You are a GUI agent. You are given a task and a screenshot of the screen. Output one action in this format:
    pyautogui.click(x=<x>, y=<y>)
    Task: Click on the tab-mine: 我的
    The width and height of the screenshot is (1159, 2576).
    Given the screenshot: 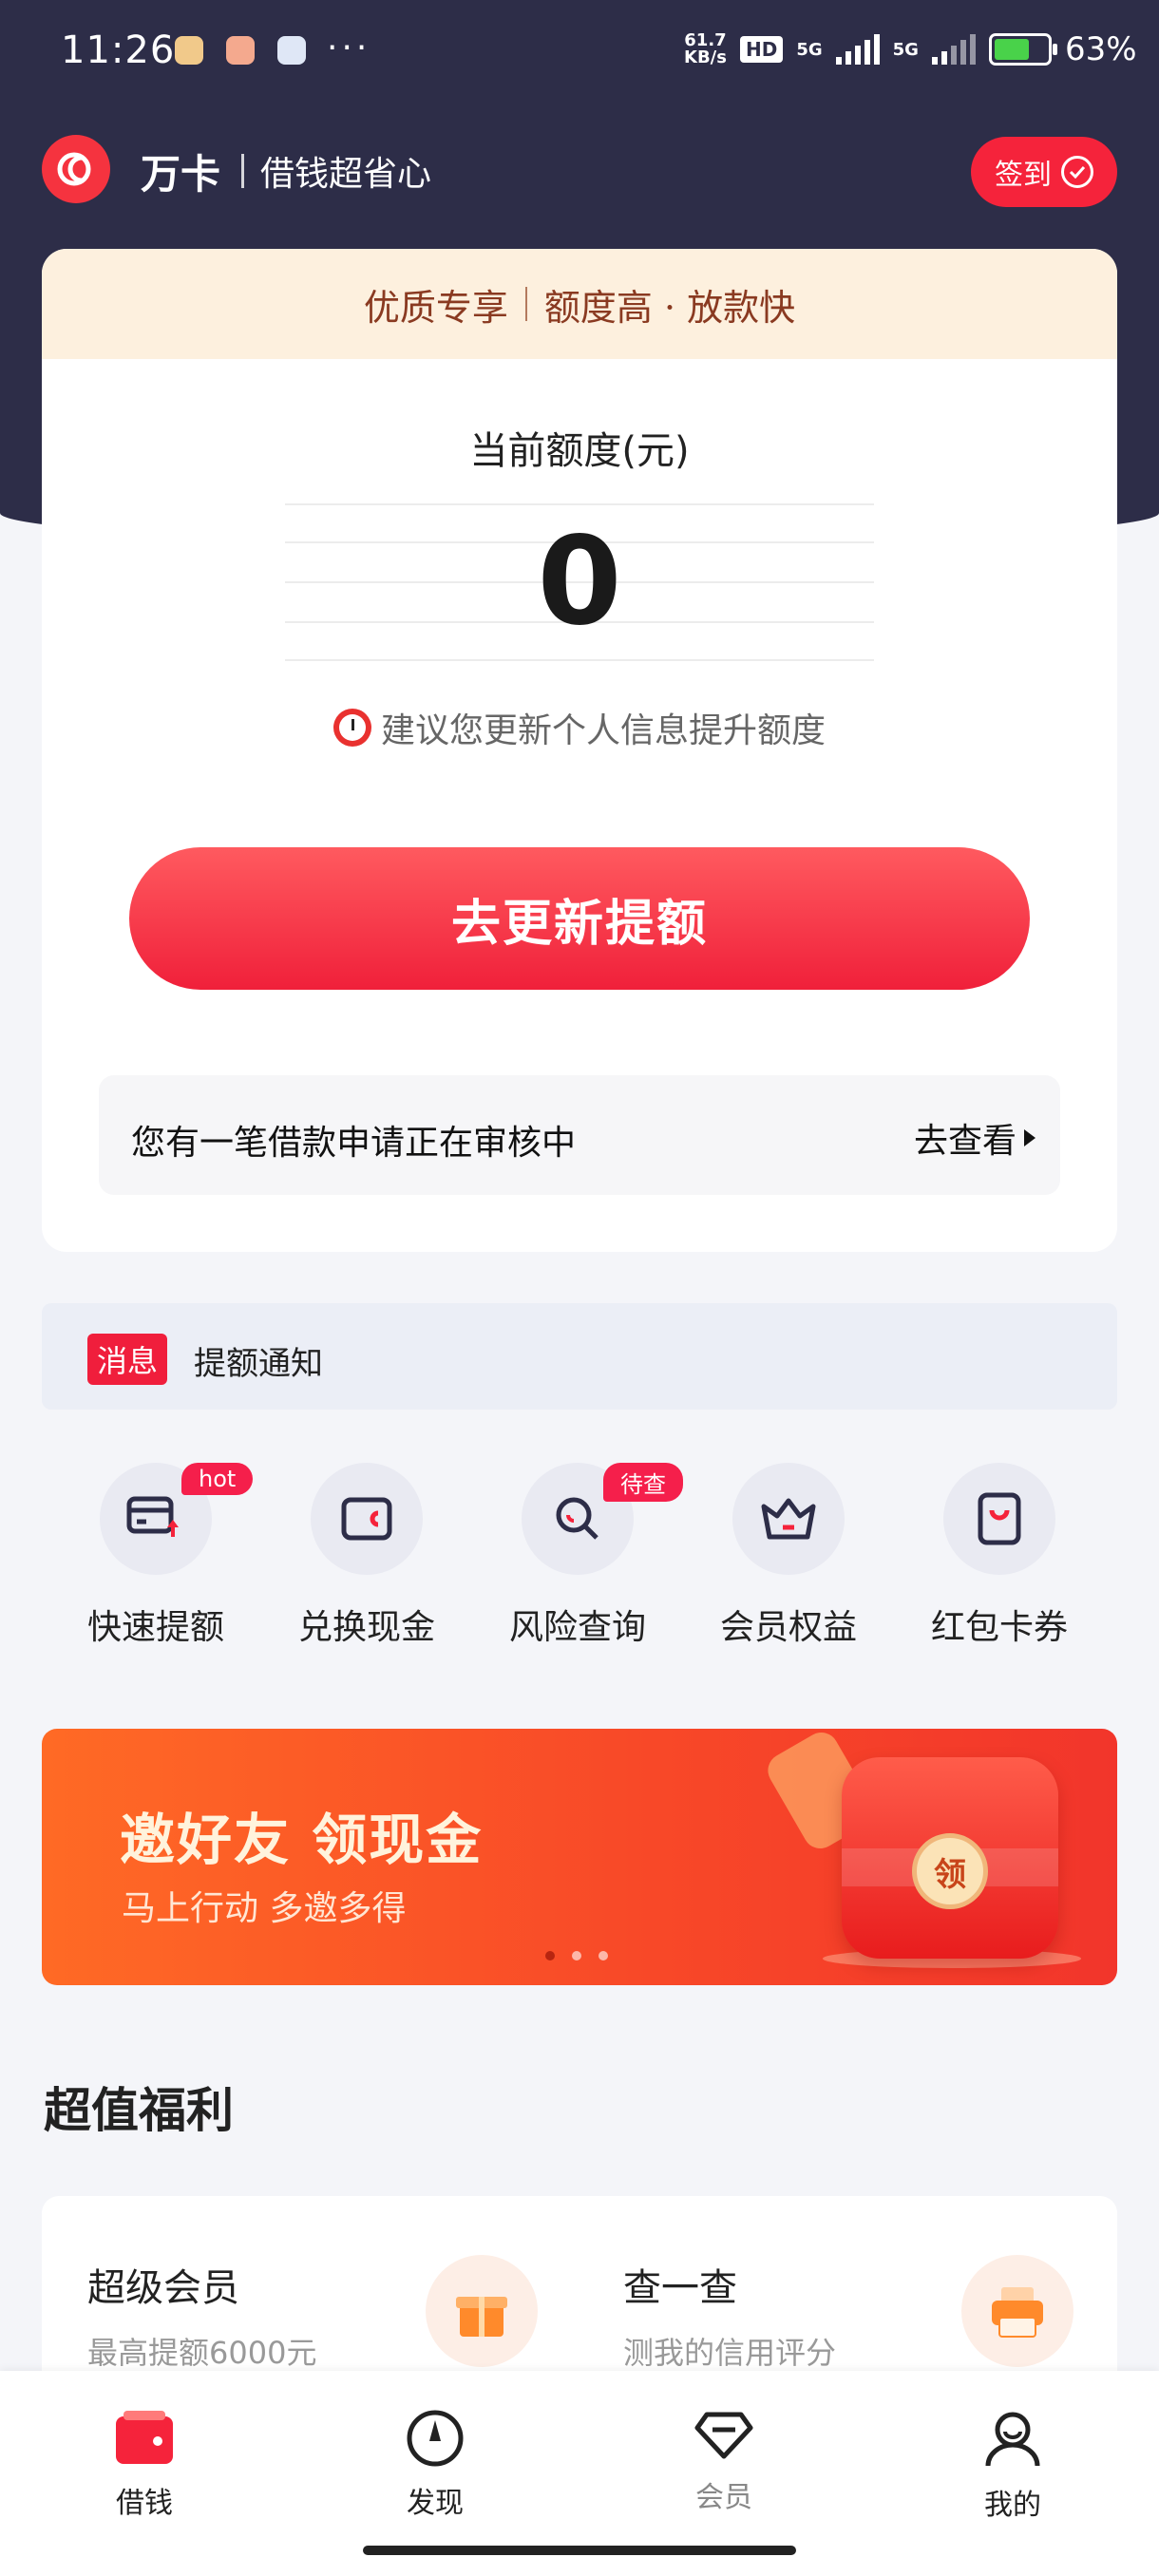 What is the action you would take?
    pyautogui.click(x=1013, y=2466)
    